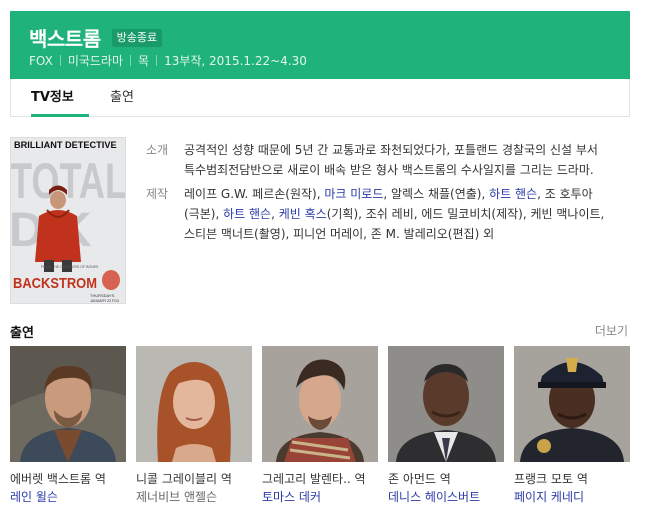 The image size is (646, 518). I want to click on poster-small-bottom1: THURSDAYS, so click(102, 295).